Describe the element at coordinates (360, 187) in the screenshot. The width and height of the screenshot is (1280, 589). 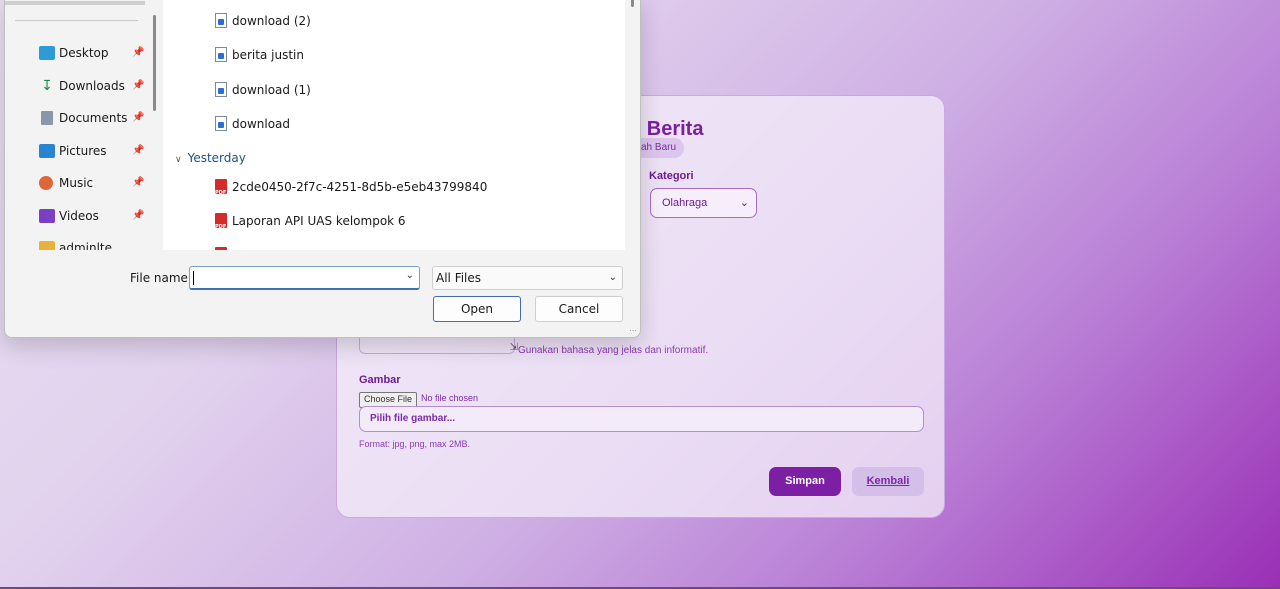
I see `file-name: 2cde0450-2f7c-4251-8d5b-e5eb43799840` at that location.